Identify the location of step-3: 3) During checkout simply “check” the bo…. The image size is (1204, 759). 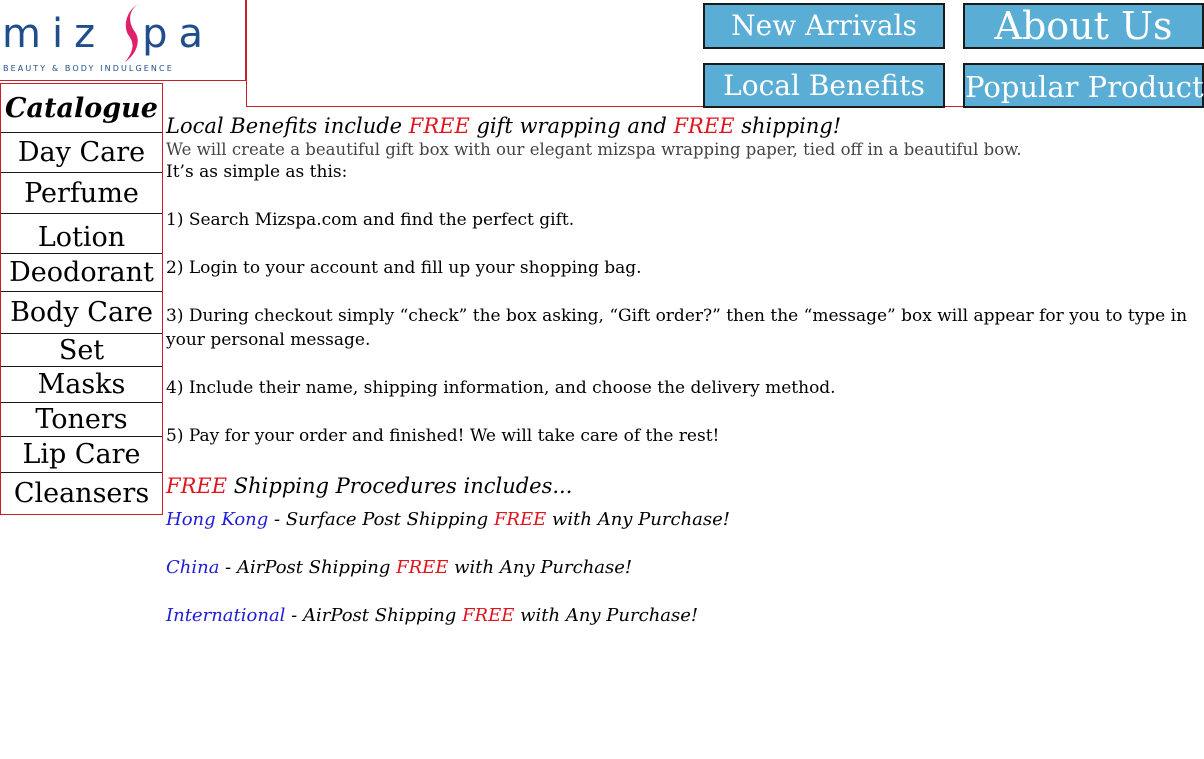
(677, 328).